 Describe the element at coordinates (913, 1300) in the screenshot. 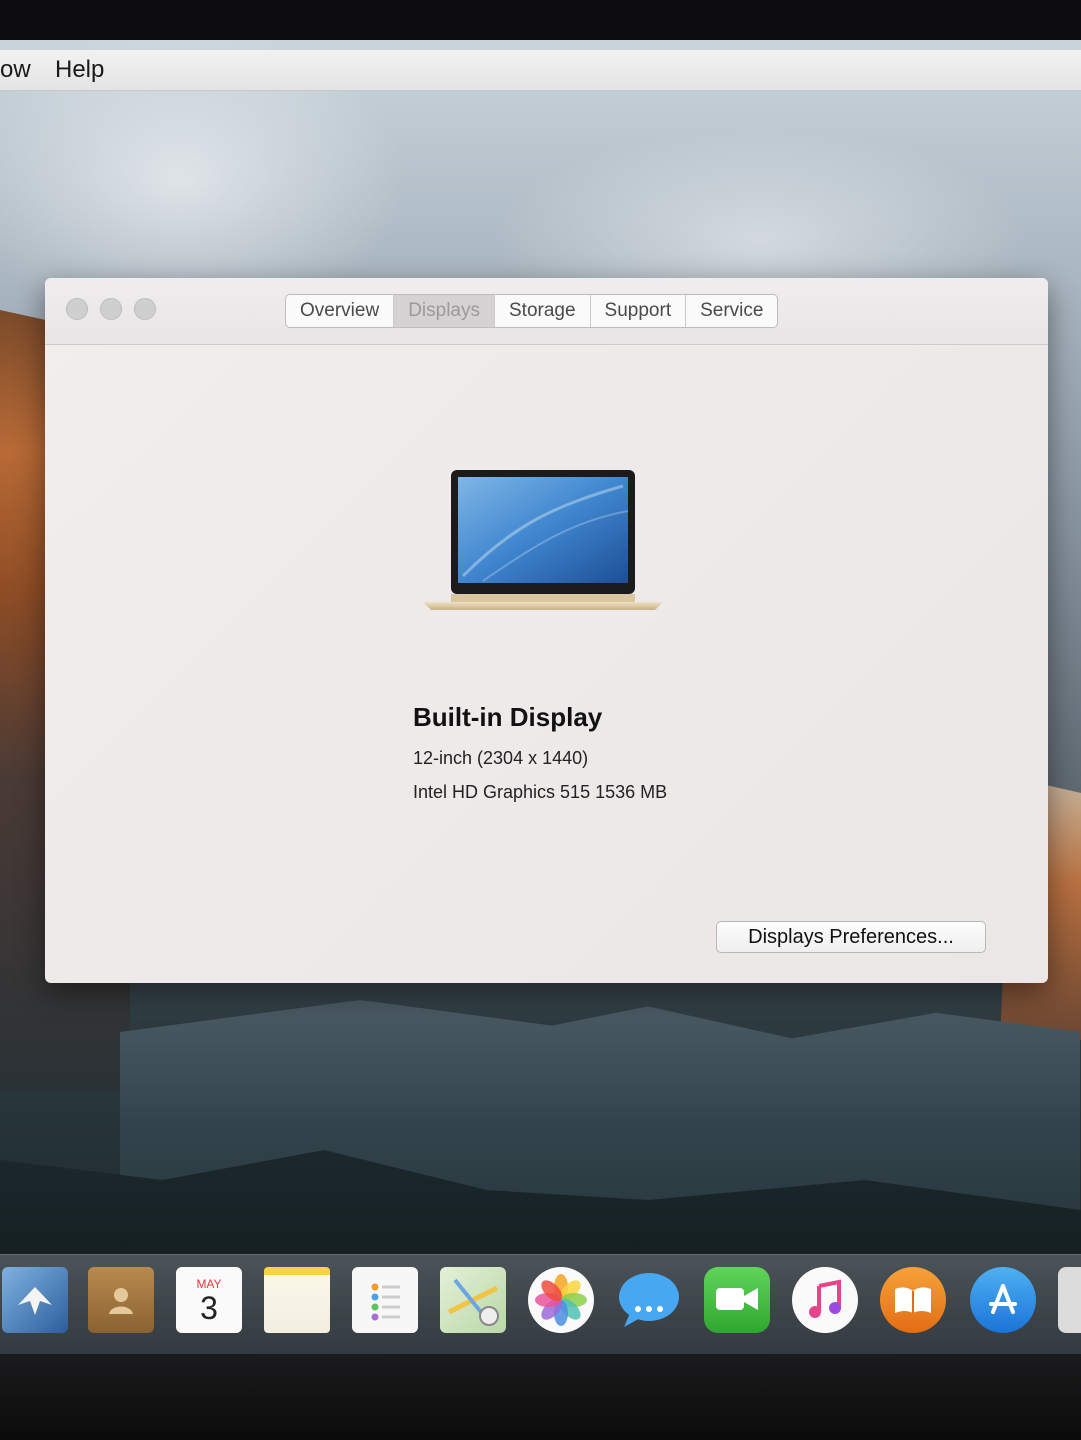

I see `ibooks-icon` at that location.